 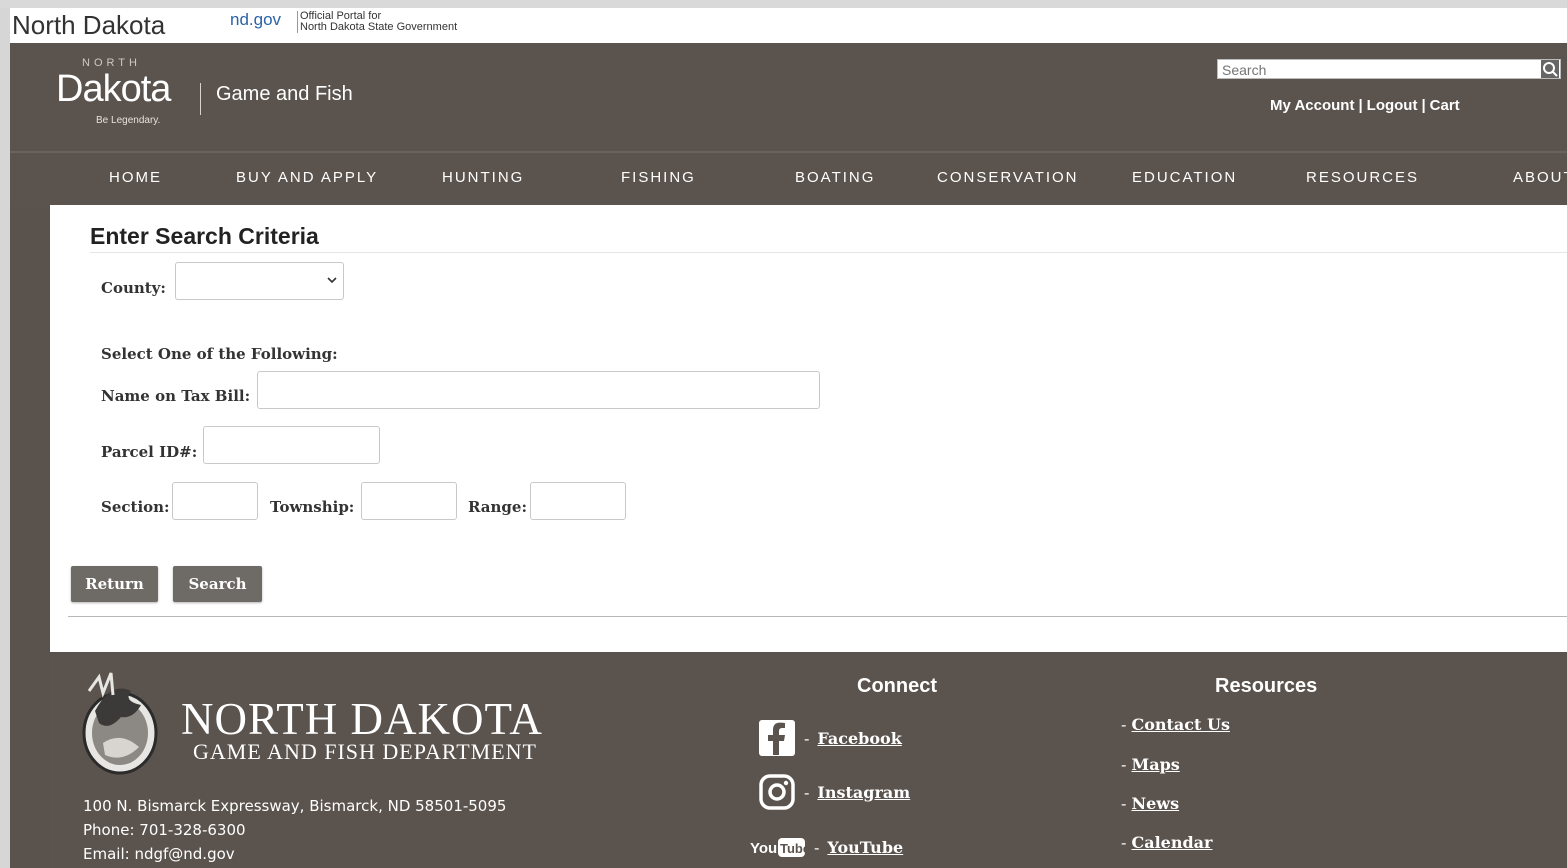 What do you see at coordinates (817, 847) in the screenshot?
I see `youtube-dash: -` at bounding box center [817, 847].